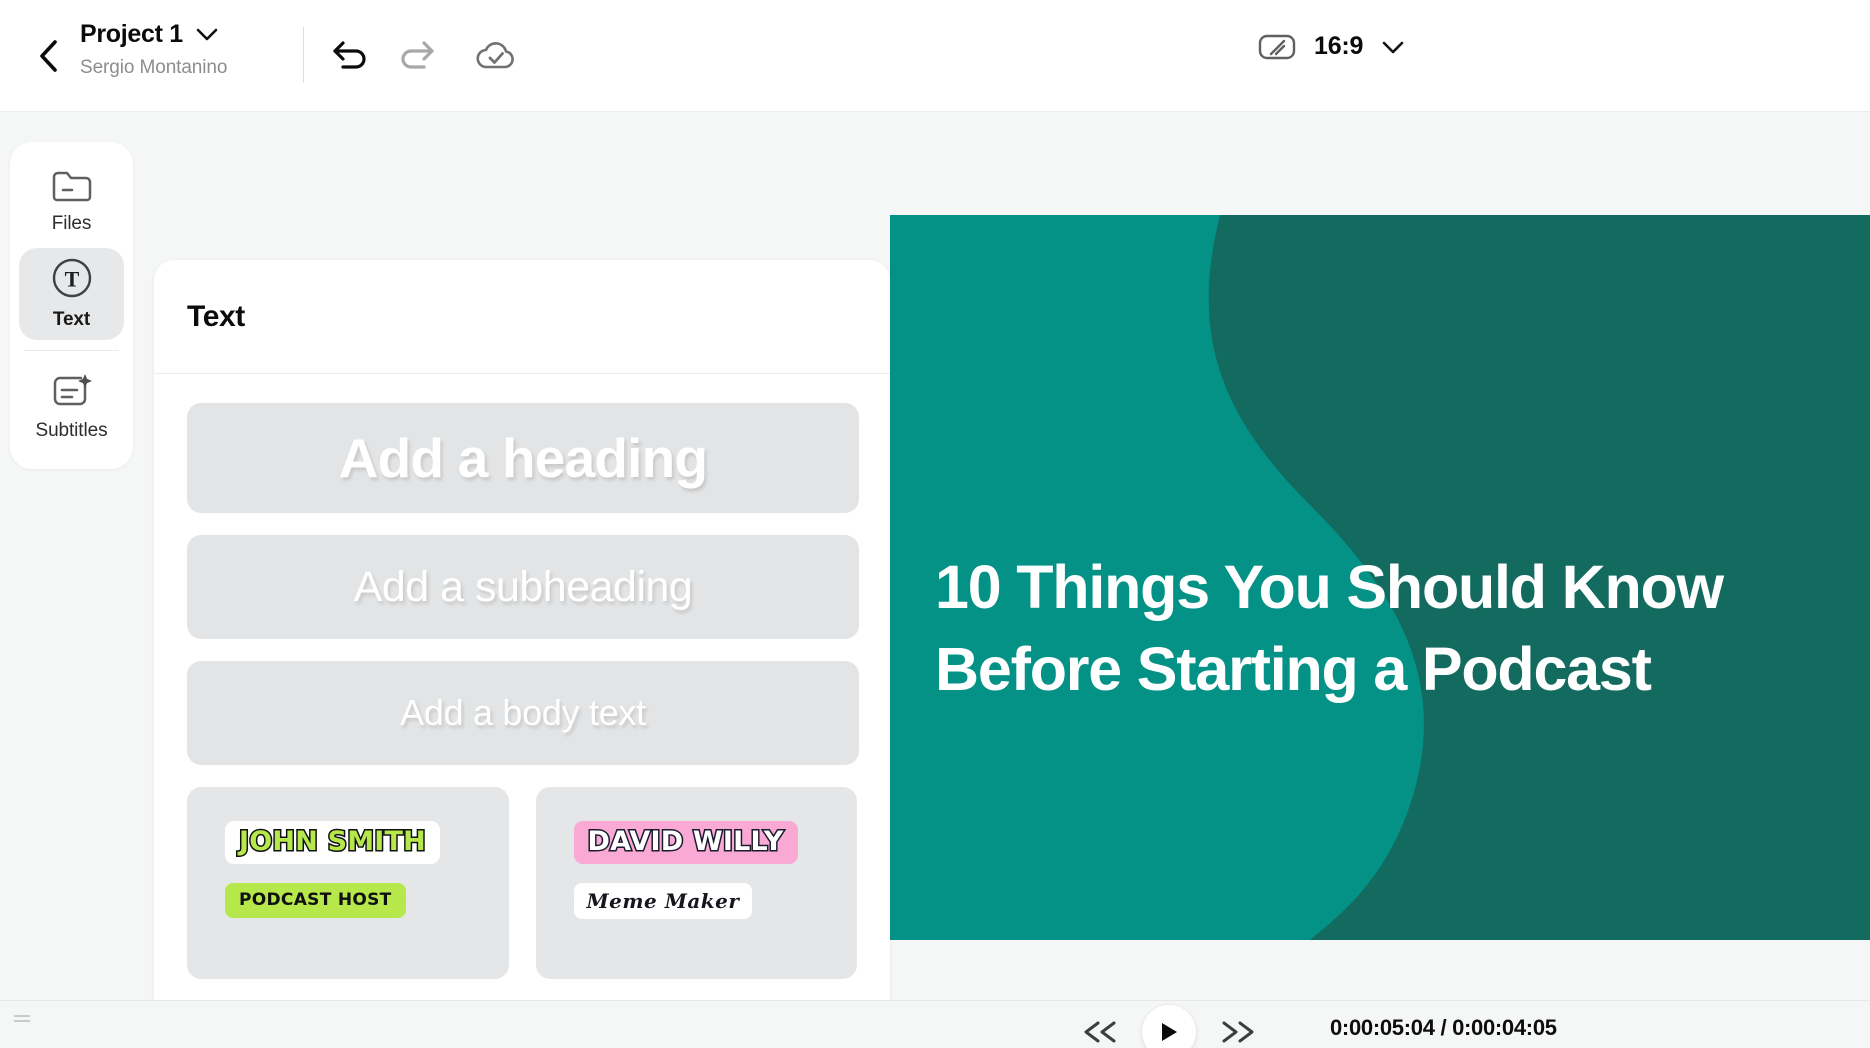 Image resolution: width=1870 pixels, height=1048 pixels. Describe the element at coordinates (303, 55) in the screenshot. I see `toolbar-divider` at that location.